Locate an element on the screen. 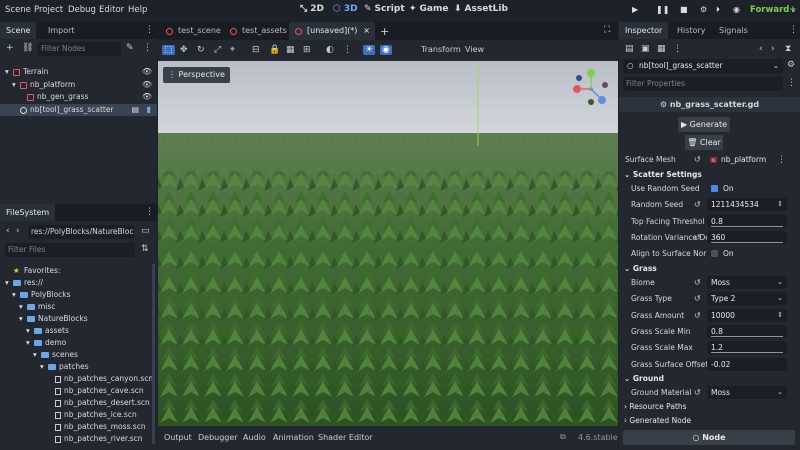 This screenshot has width=800, height=450. file-row: nb_patches_ice.scn is located at coordinates (75, 415).